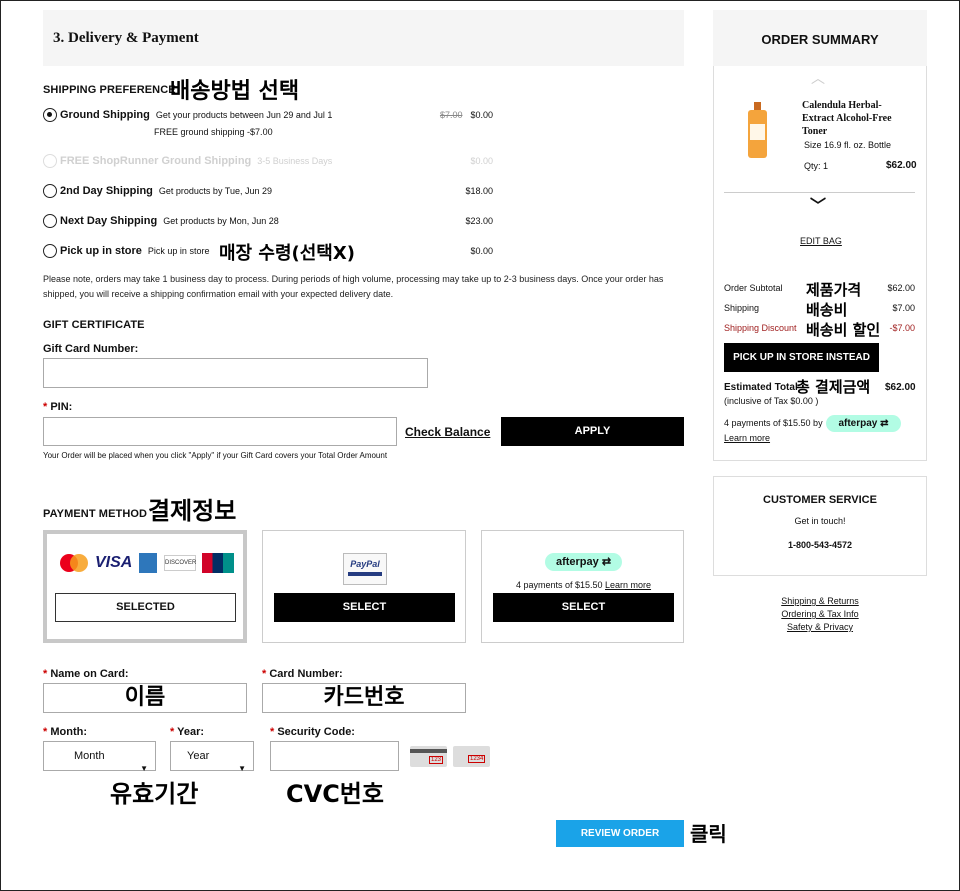 The height and width of the screenshot is (891, 960). Describe the element at coordinates (235, 373) in the screenshot. I see `gift-card-input` at that location.